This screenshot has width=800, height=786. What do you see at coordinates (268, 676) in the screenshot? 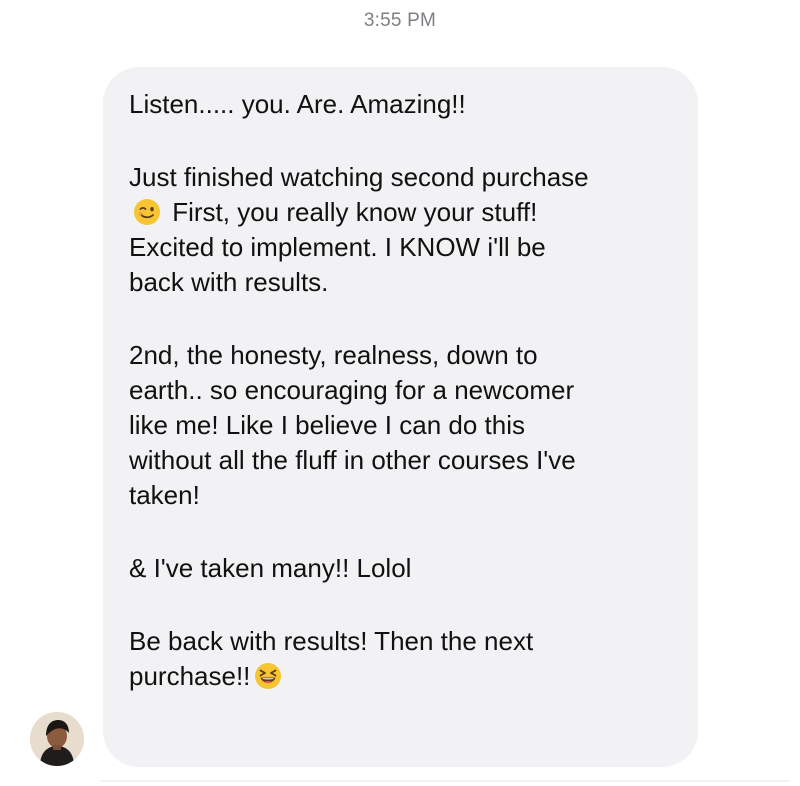
I see `grinning-squinting-face-emoji-icon` at bounding box center [268, 676].